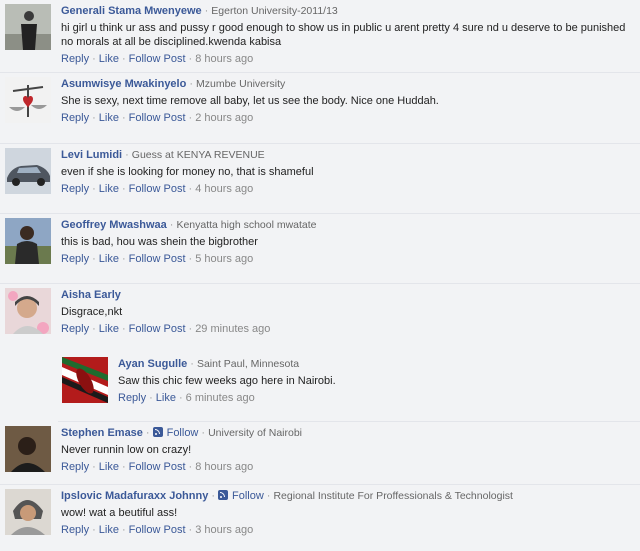 Image resolution: width=640 pixels, height=551 pixels. I want to click on timestamp: 4 hours ago, so click(224, 189).